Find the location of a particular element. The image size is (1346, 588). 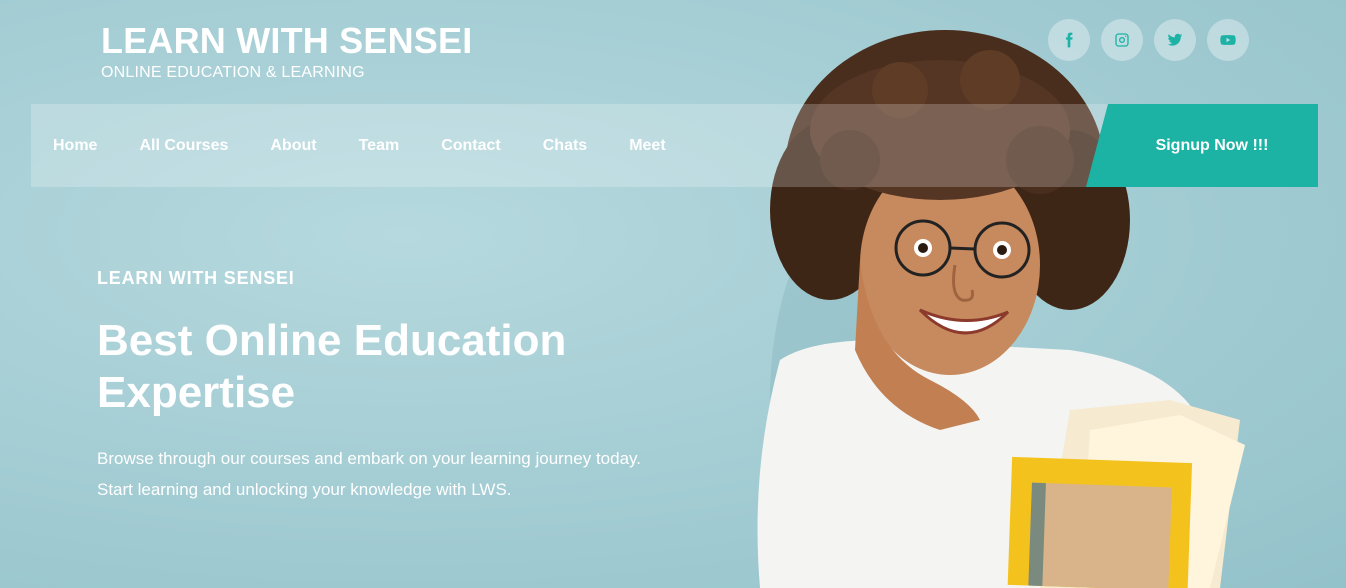

twitter-icon is located at coordinates (1175, 39).